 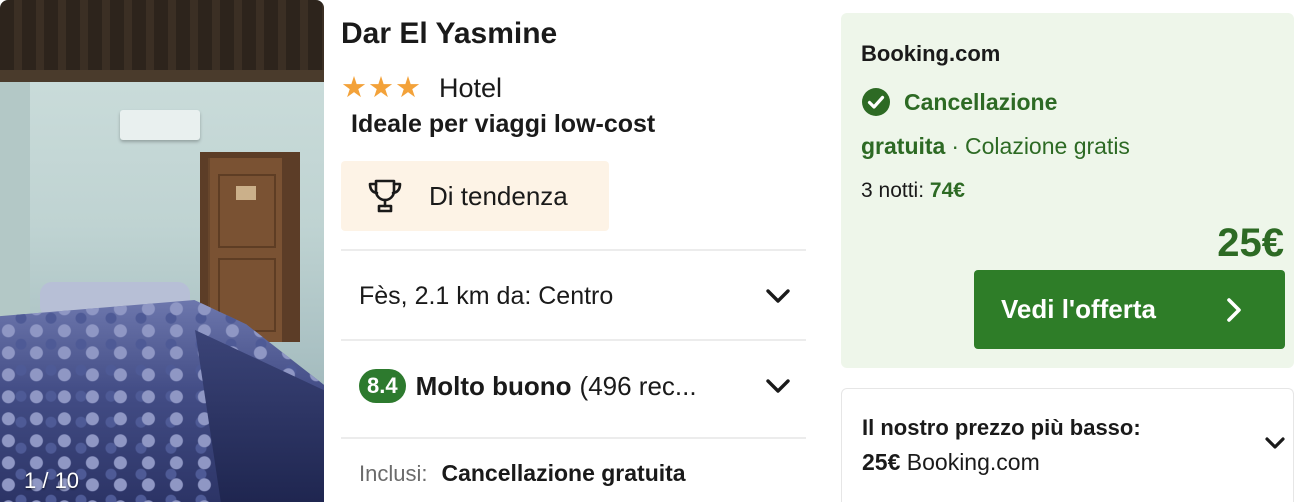 What do you see at coordinates (486, 295) in the screenshot?
I see `location-text: Fès, 2.1 km da: Centro` at bounding box center [486, 295].